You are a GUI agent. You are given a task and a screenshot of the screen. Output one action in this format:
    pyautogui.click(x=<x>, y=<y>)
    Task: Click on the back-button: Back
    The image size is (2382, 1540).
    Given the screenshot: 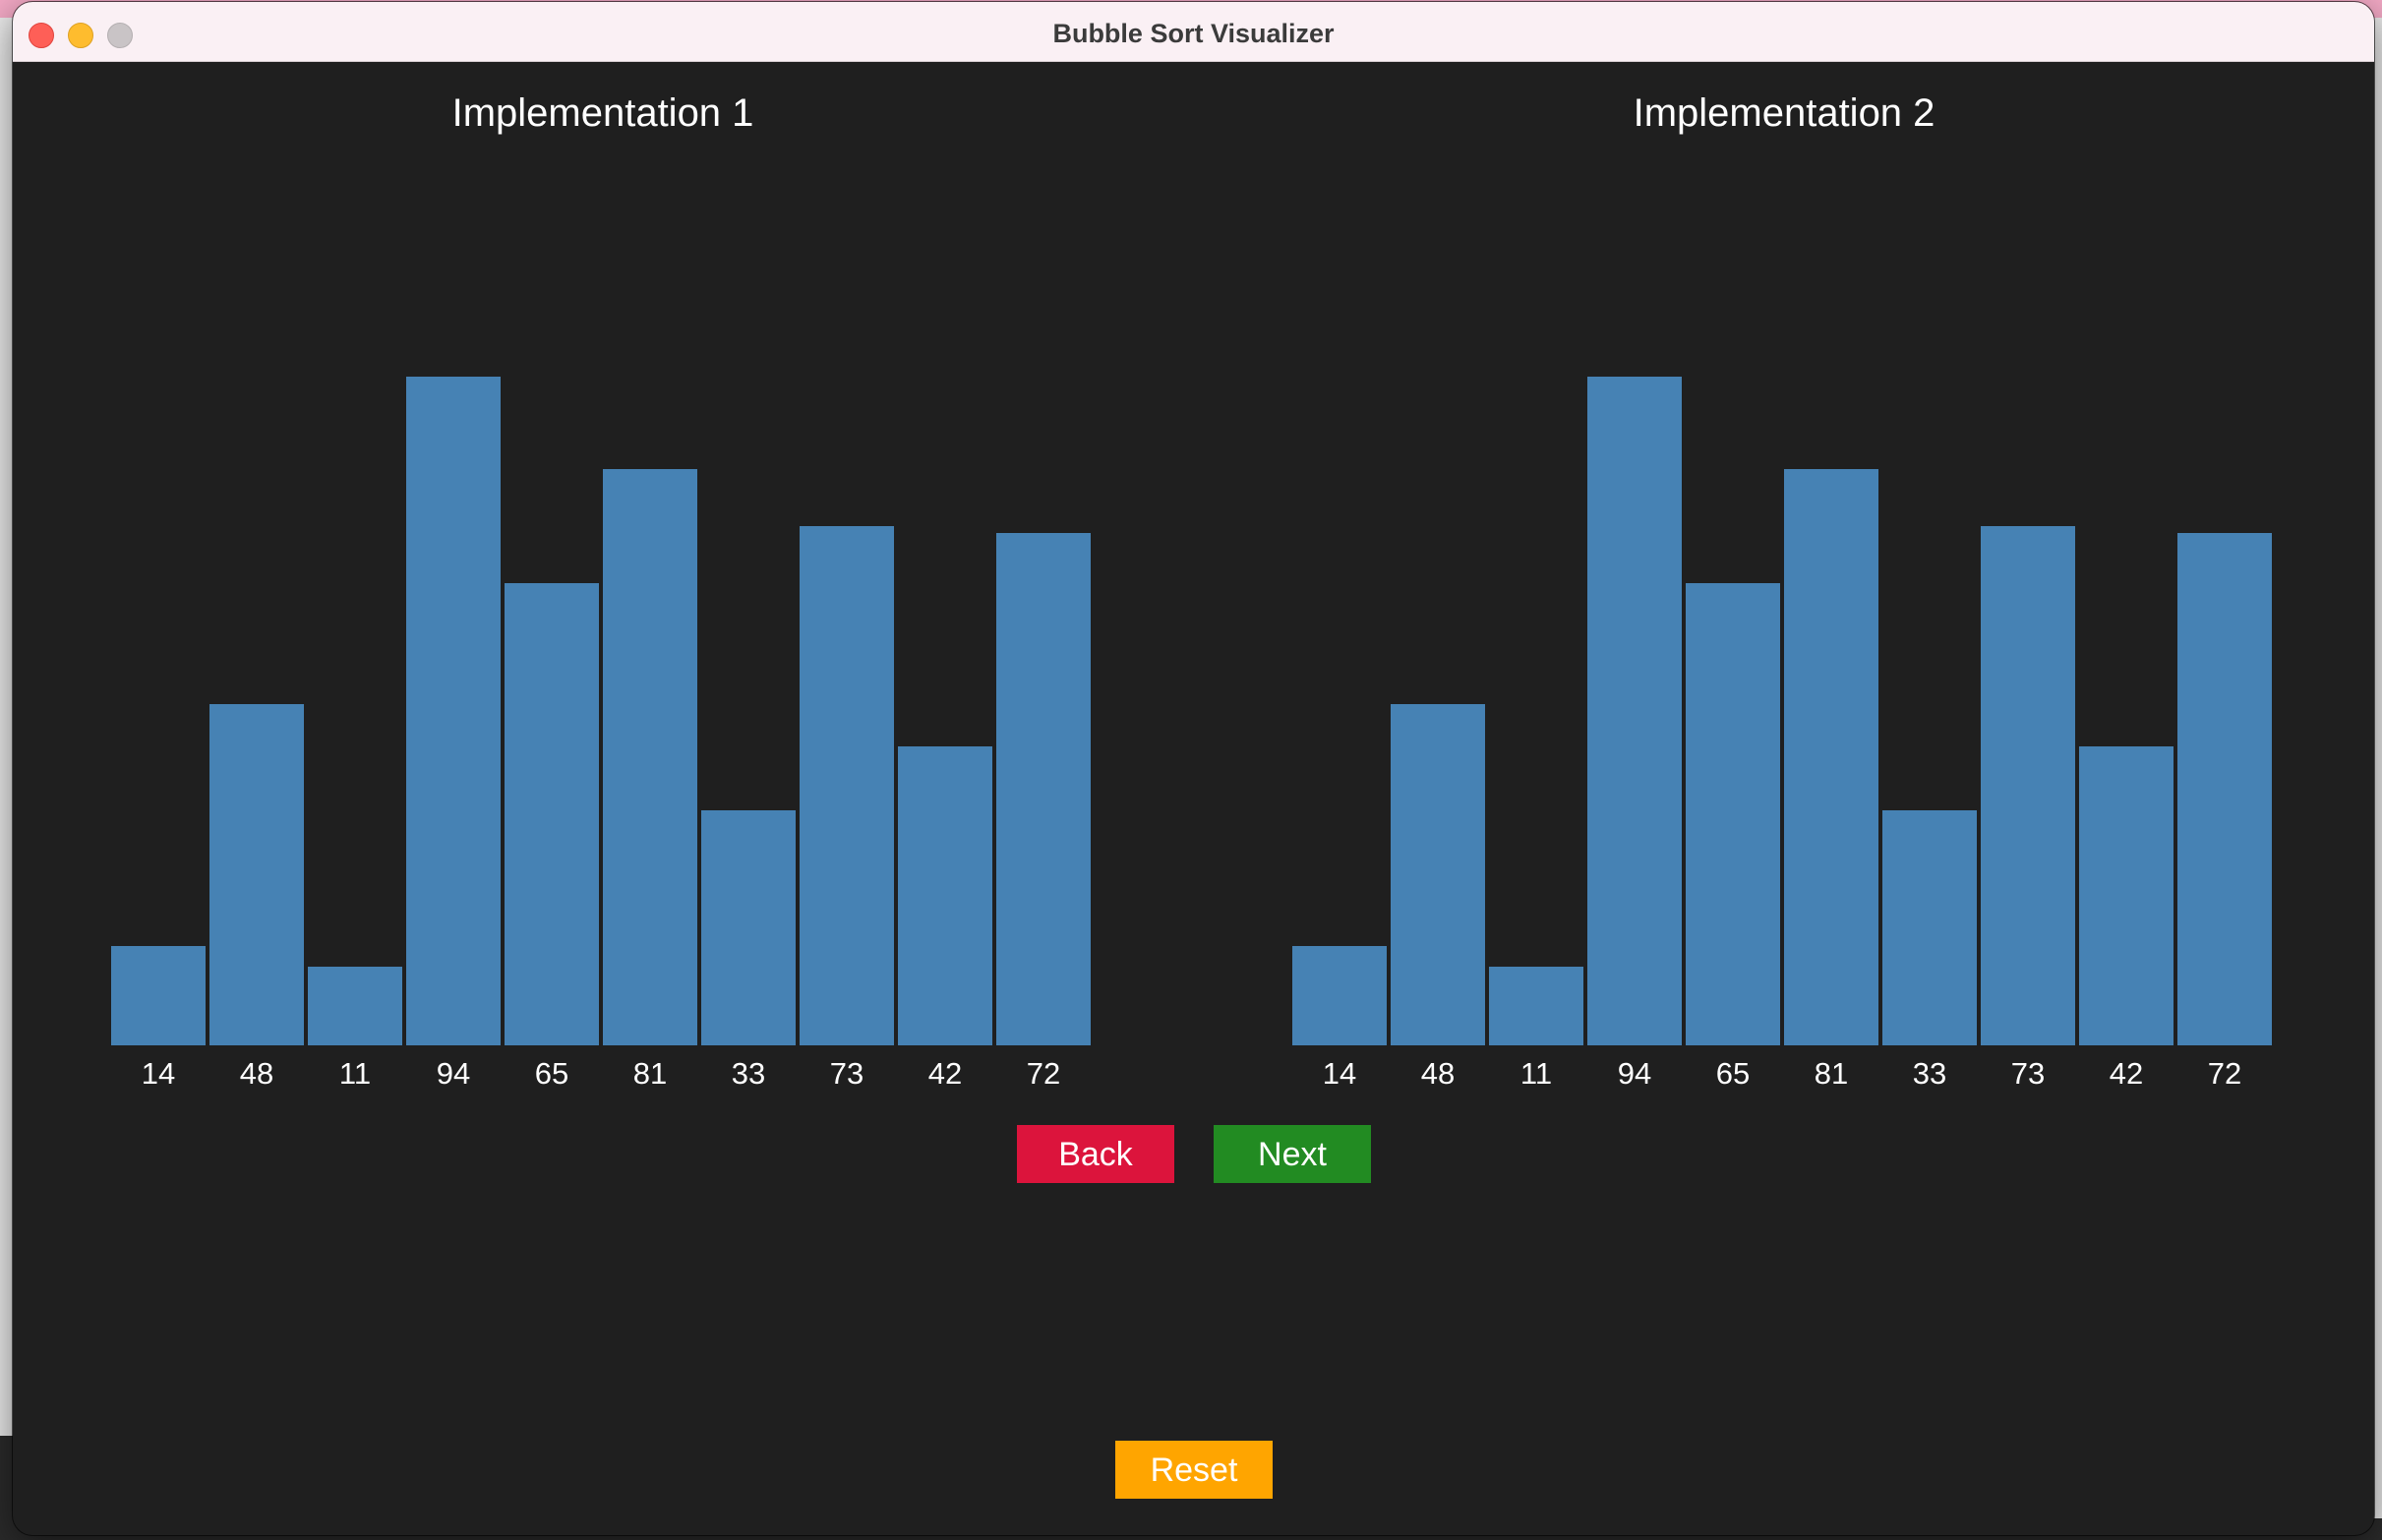 What is the action you would take?
    pyautogui.click(x=1095, y=1154)
    